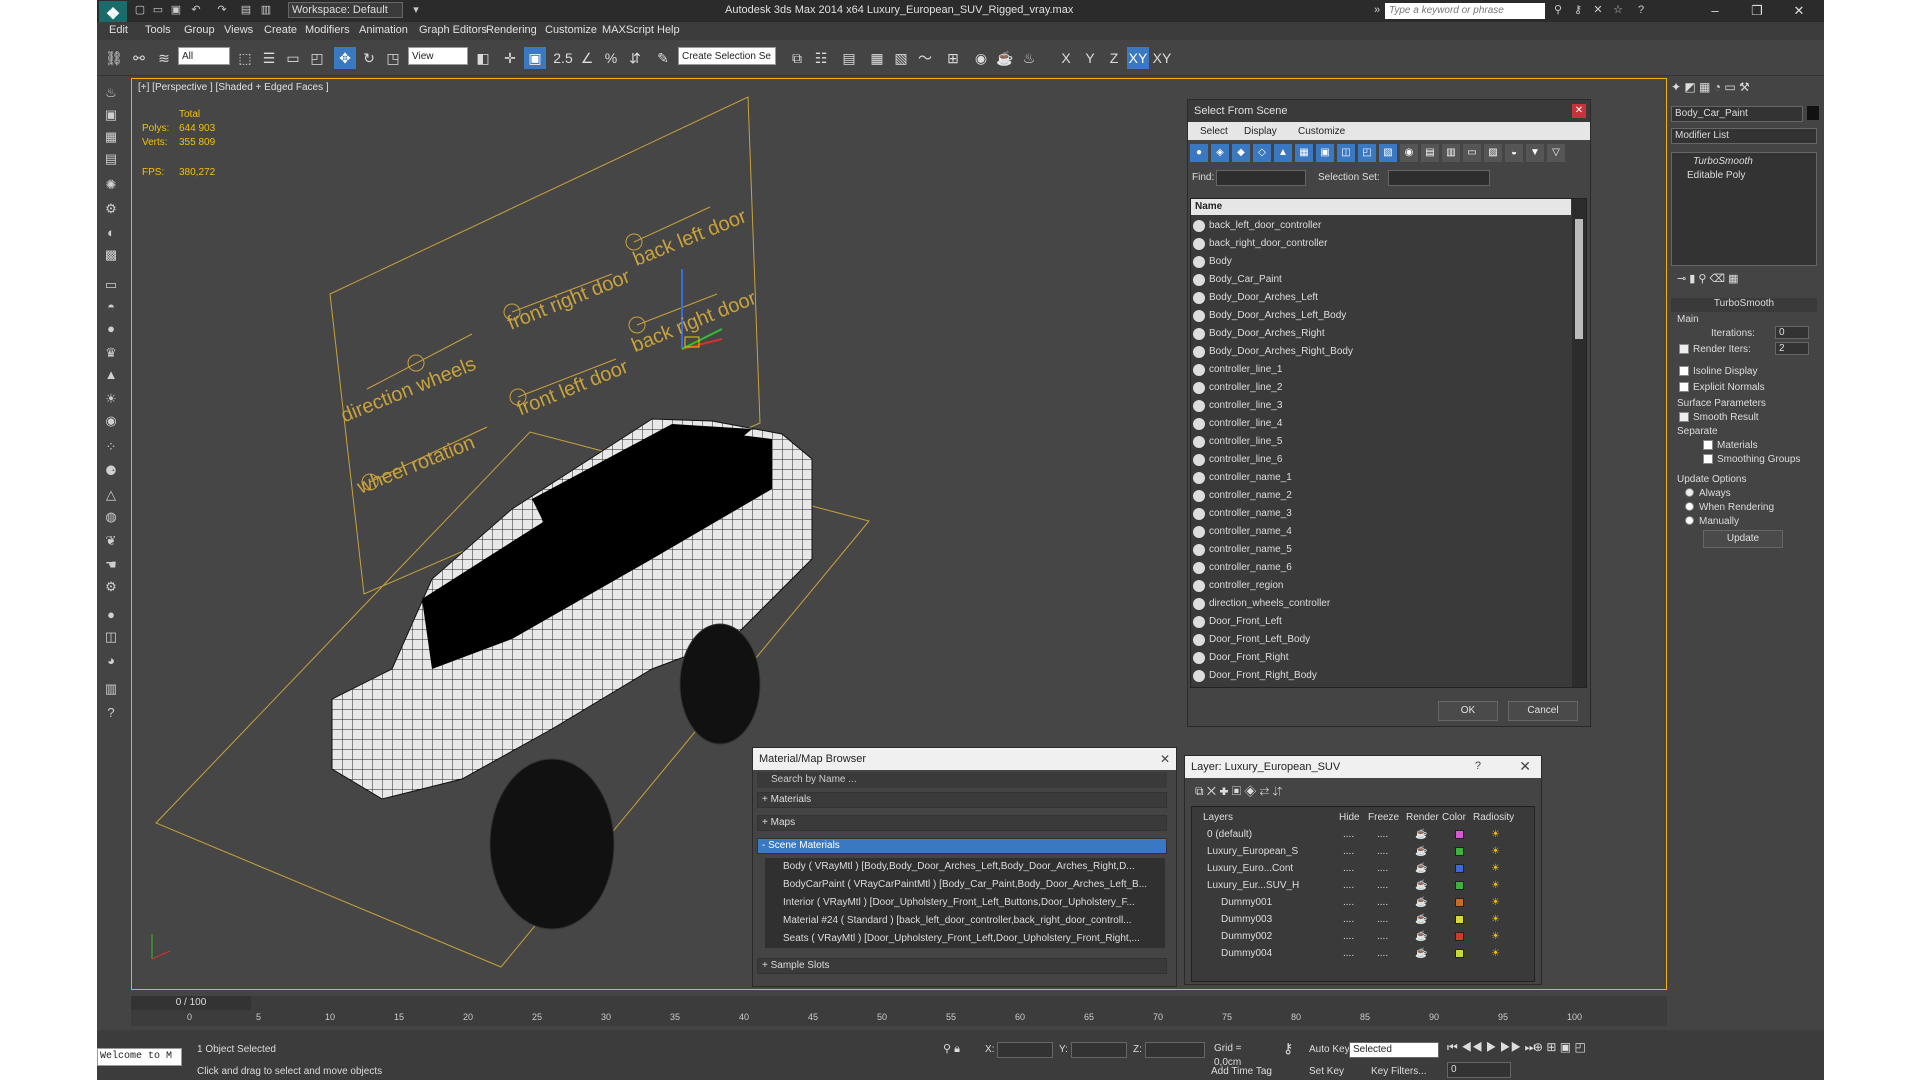 The width and height of the screenshot is (1920, 1080). Describe the element at coordinates (383, 30) in the screenshot. I see `menu-animation: Animation` at that location.